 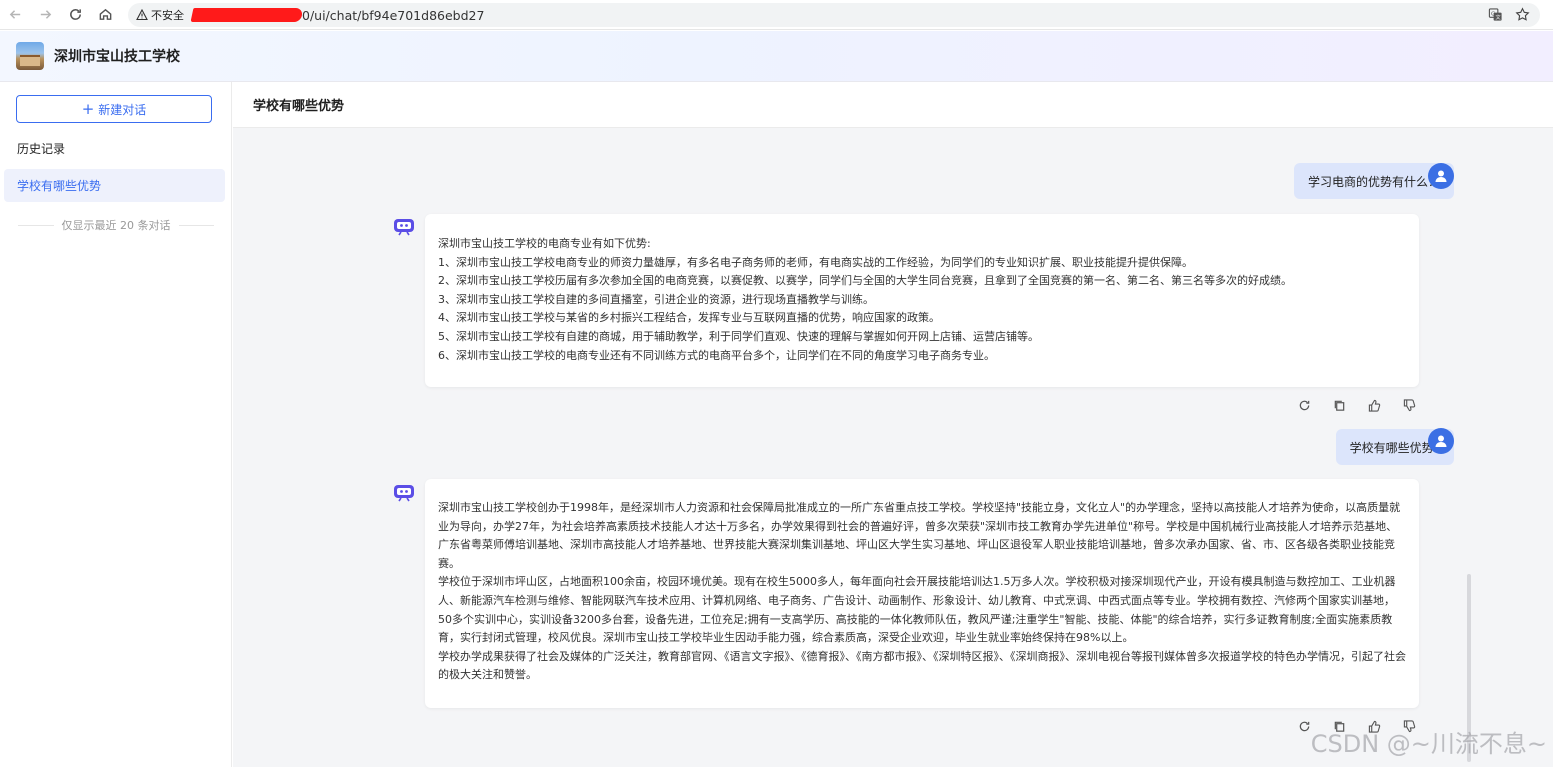 What do you see at coordinates (122, 109) in the screenshot?
I see `new-chat-label: 新建对话` at bounding box center [122, 109].